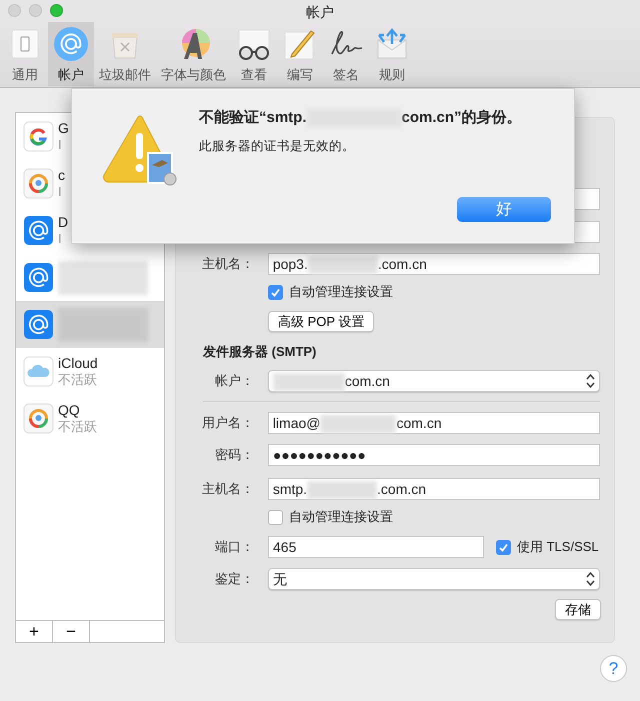 The height and width of the screenshot is (701, 640). What do you see at coordinates (63, 128) in the screenshot?
I see `account-name: G` at bounding box center [63, 128].